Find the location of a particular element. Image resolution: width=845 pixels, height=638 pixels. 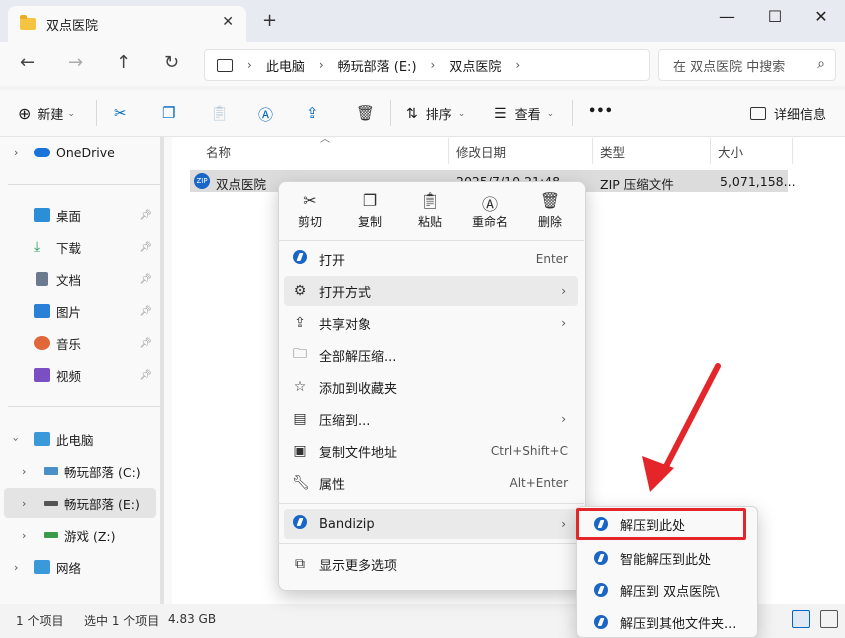

action-label: 复制 is located at coordinates (369, 222).